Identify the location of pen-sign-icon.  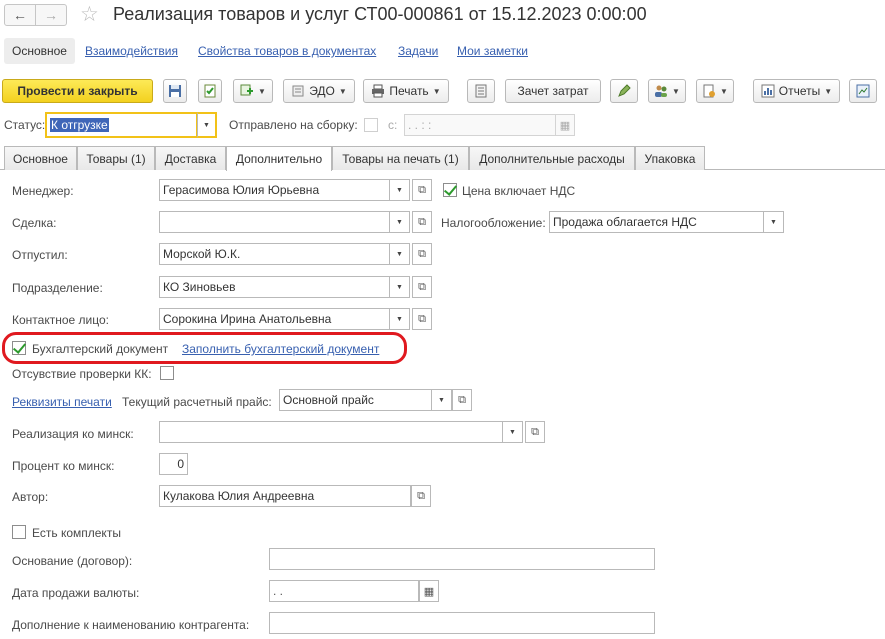
(624, 90).